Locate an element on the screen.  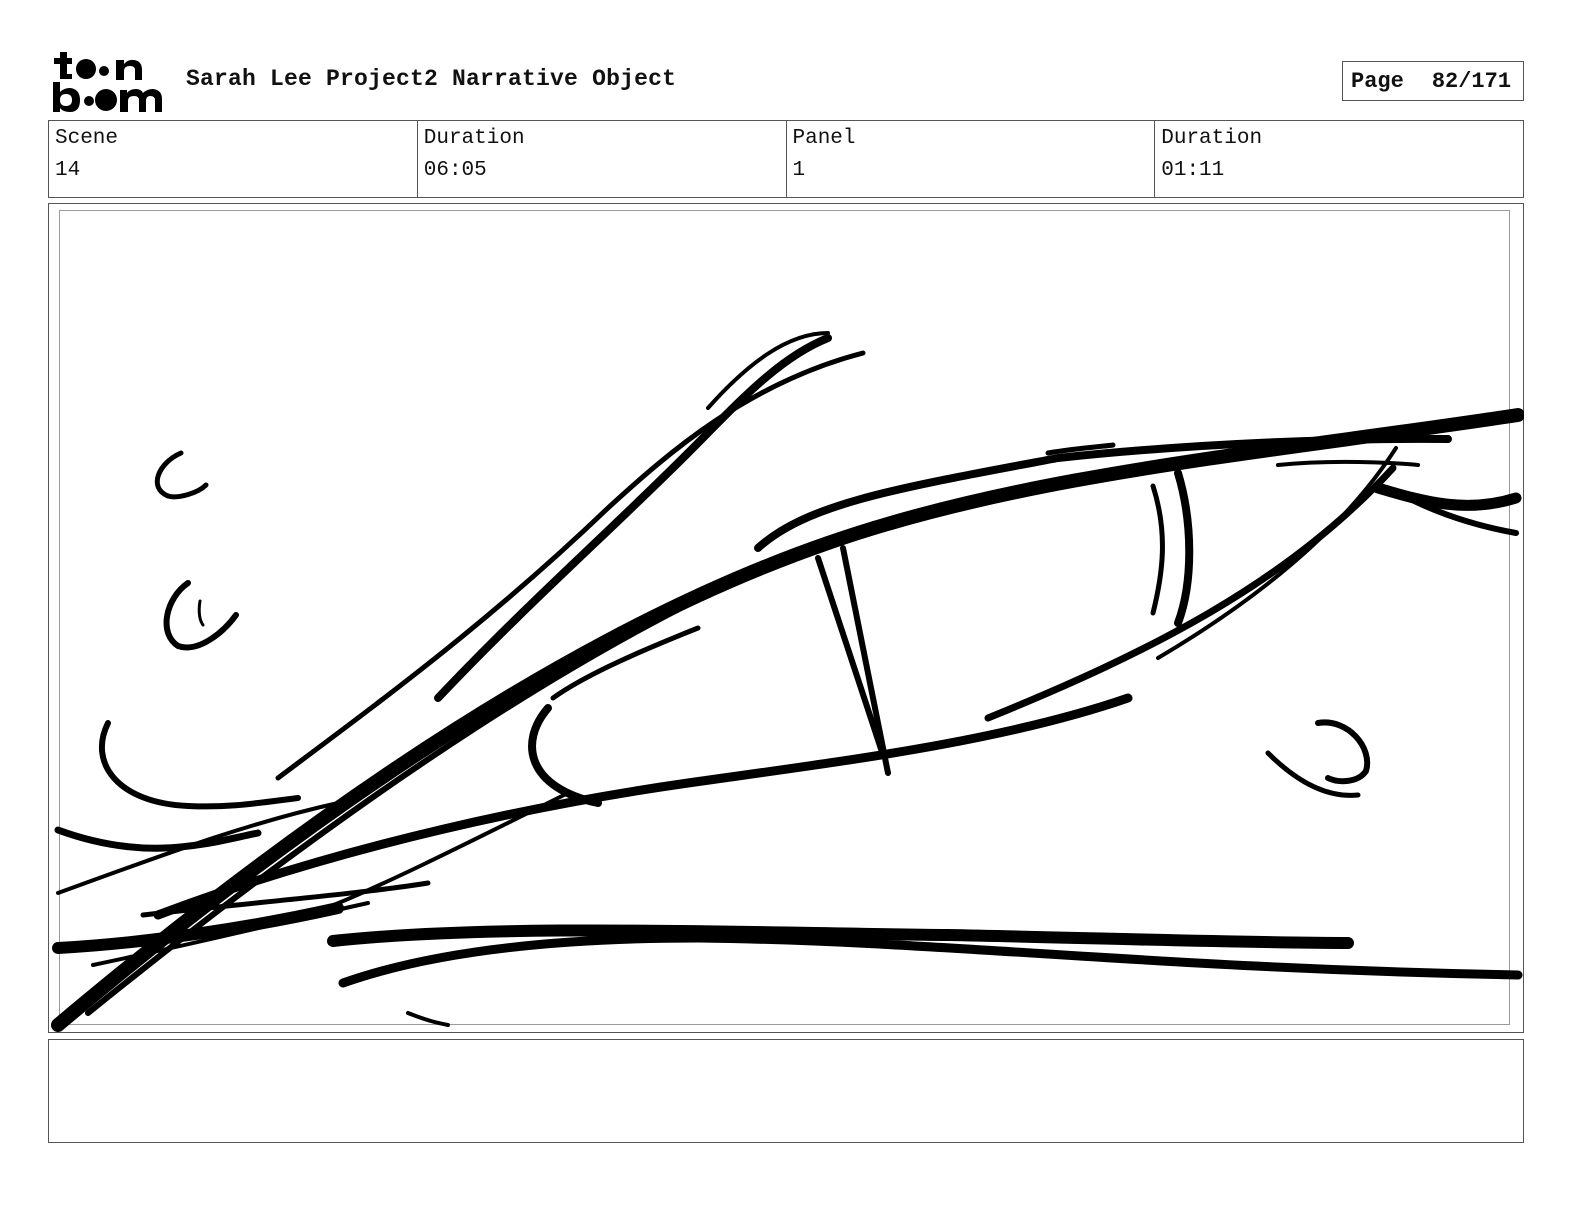
scene-duration-cell: Duration 06:05 is located at coordinates (602, 159).